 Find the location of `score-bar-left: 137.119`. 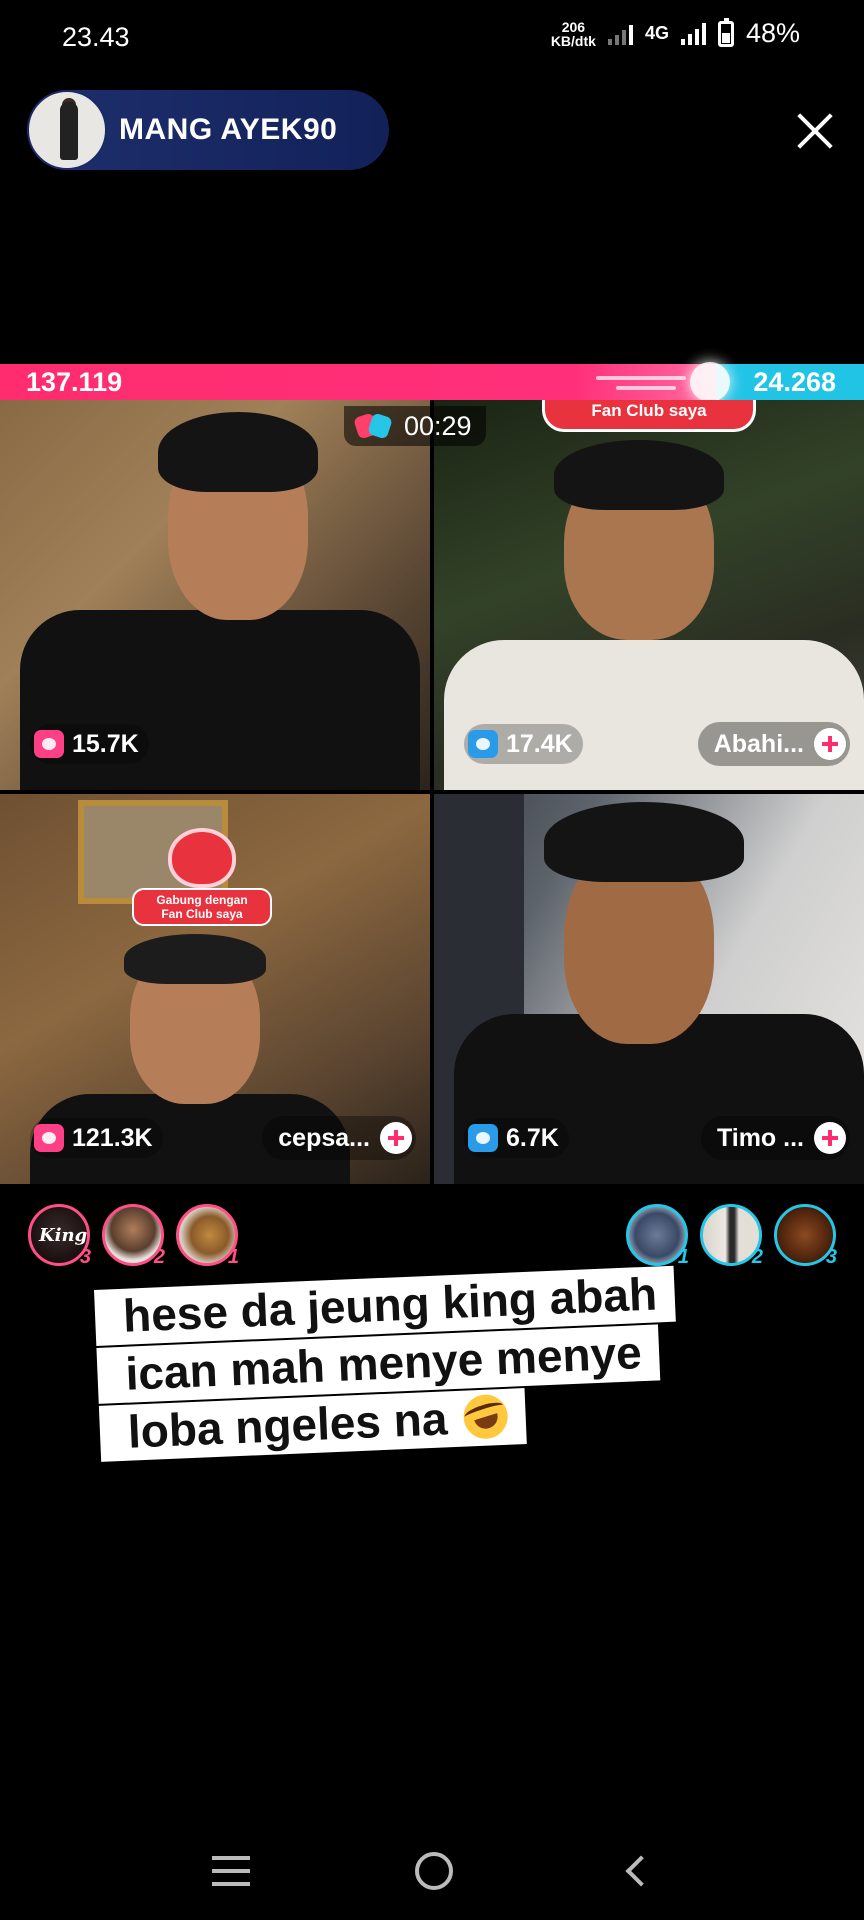

score-bar-left: 137.119 is located at coordinates (365, 382).